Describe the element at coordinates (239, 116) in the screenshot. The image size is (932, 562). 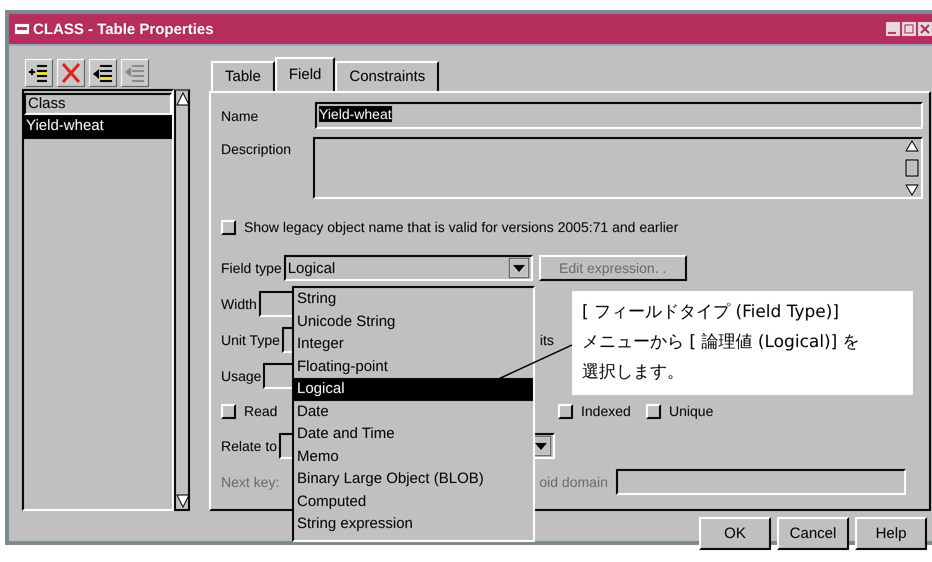
I see `name-label: Name` at that location.